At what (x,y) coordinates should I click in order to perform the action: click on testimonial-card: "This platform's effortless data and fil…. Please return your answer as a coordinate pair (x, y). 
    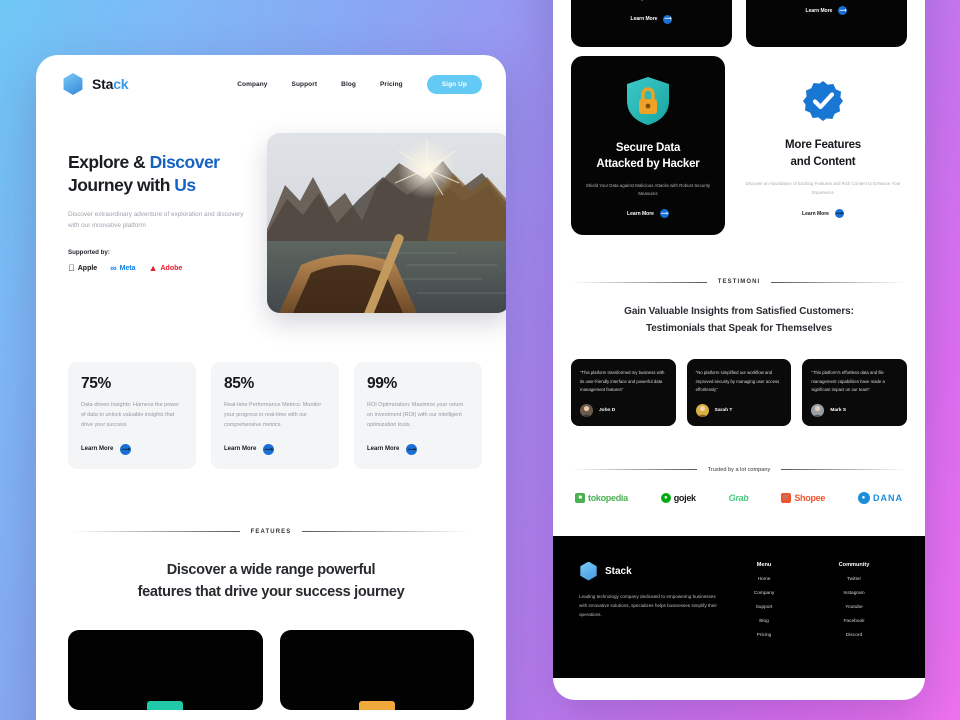
    Looking at the image, I should click on (855, 392).